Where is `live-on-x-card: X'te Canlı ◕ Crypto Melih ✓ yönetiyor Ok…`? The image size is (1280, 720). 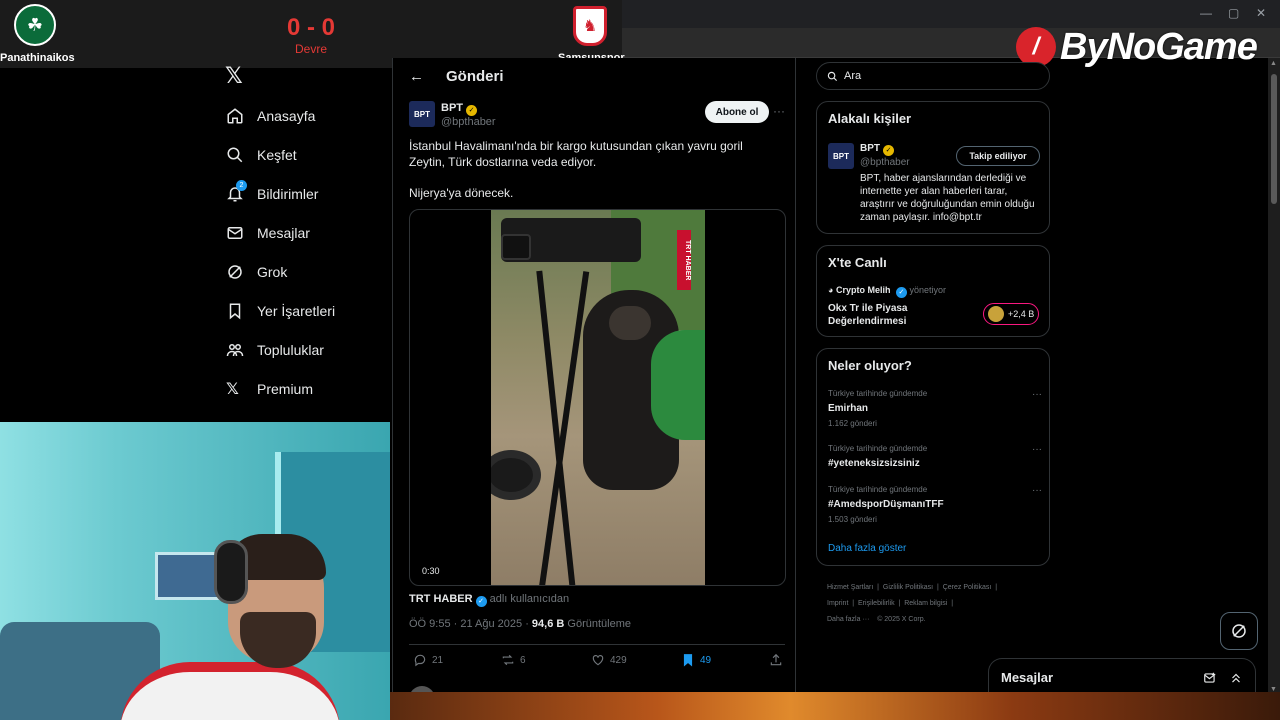 live-on-x-card: X'te Canlı ◕ Crypto Melih ✓ yönetiyor Ok… is located at coordinates (933, 291).